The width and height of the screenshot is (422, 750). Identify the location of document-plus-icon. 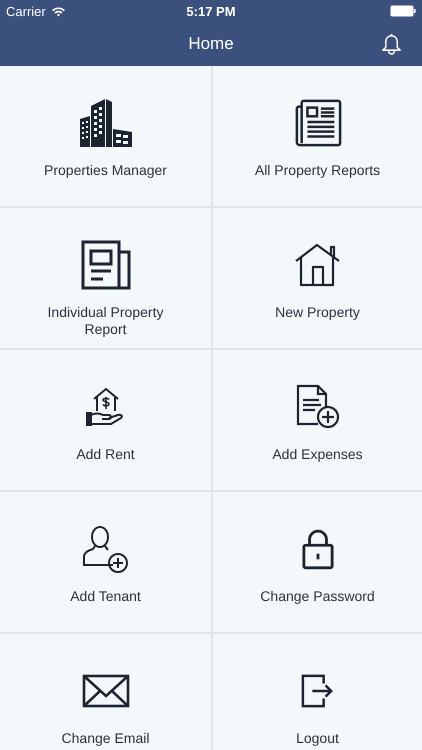
(318, 407).